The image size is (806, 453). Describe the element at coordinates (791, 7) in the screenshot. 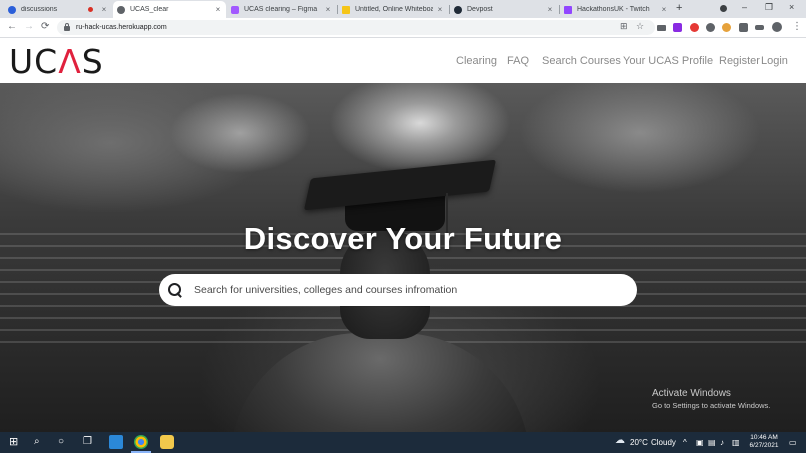

I see `close-window-button: ×` at that location.